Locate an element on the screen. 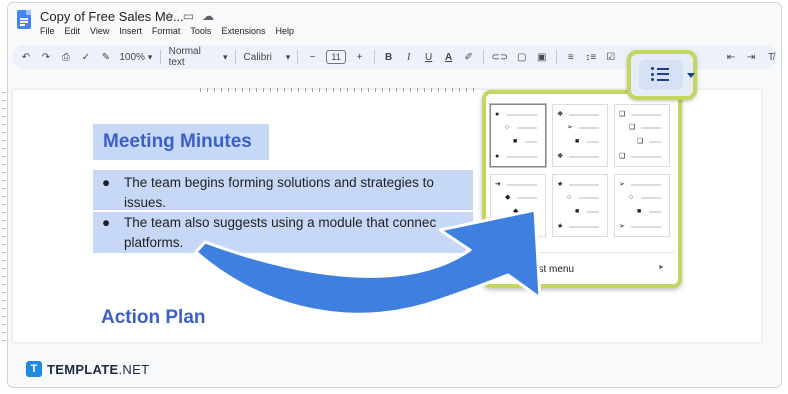 The width and height of the screenshot is (788, 394). arrow-shape is located at coordinates (368, 262).